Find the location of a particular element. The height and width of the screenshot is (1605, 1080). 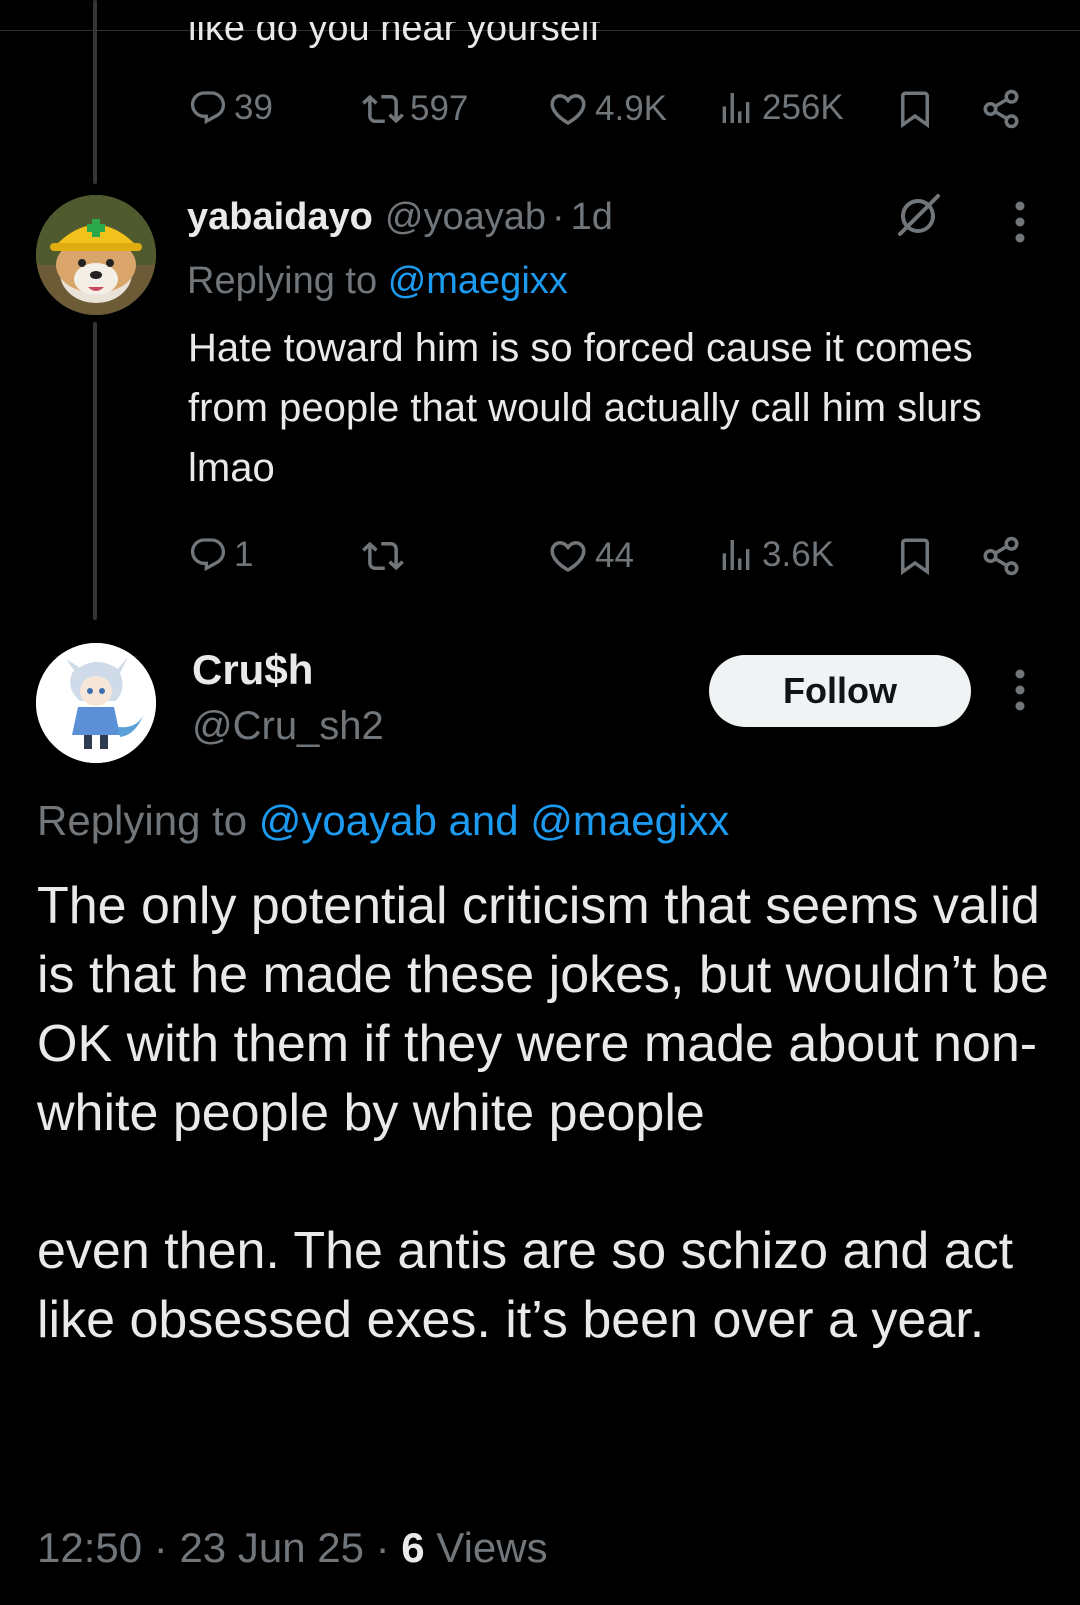

dog-hardhat-avatar-image is located at coordinates (96, 255).